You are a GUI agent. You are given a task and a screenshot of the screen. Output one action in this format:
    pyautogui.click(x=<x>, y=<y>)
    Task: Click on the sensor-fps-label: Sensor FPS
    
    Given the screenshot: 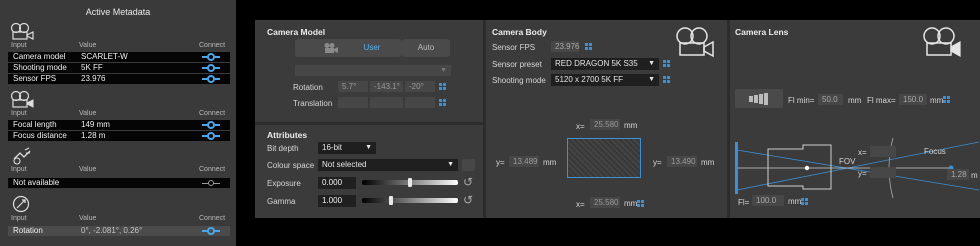 What is the action you would take?
    pyautogui.click(x=514, y=47)
    